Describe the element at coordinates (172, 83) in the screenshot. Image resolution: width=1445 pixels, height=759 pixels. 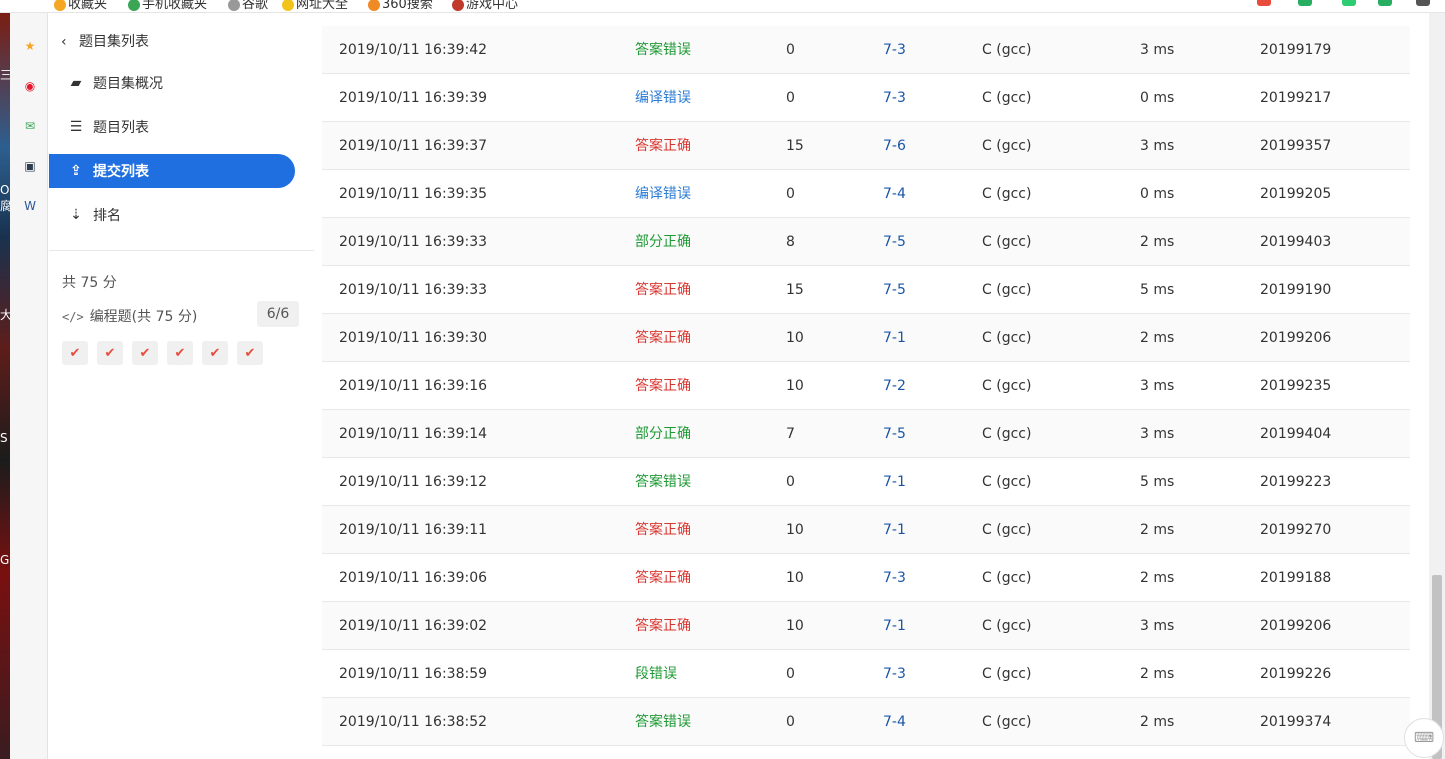
I see `nav-item-0: ▰ 题目集概况` at that location.